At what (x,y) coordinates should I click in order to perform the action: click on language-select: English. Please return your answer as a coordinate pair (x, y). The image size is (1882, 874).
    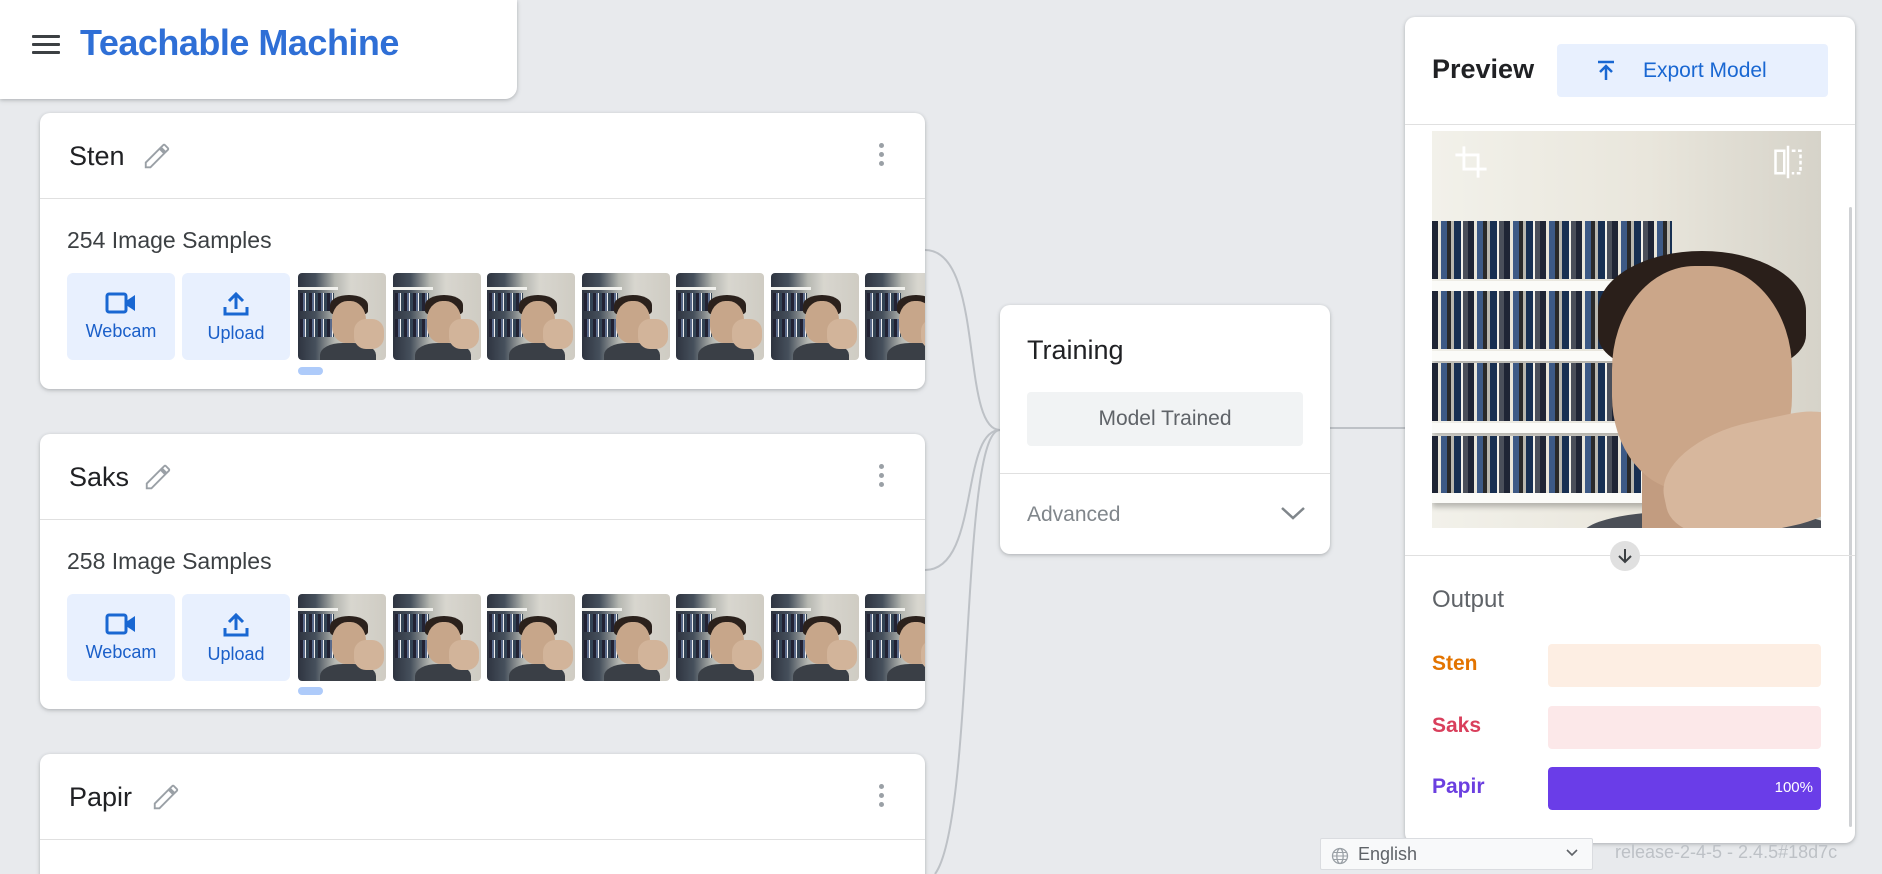
    Looking at the image, I should click on (1456, 854).